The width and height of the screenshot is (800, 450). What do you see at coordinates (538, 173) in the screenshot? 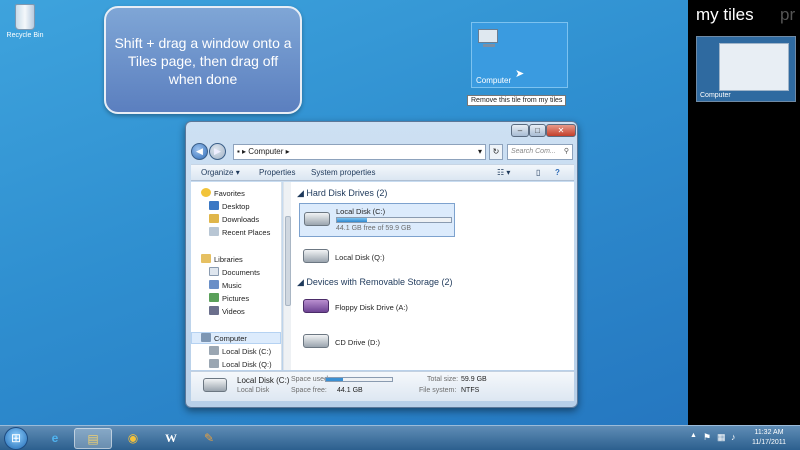
I see `preview-pane-icon: ▯` at bounding box center [538, 173].